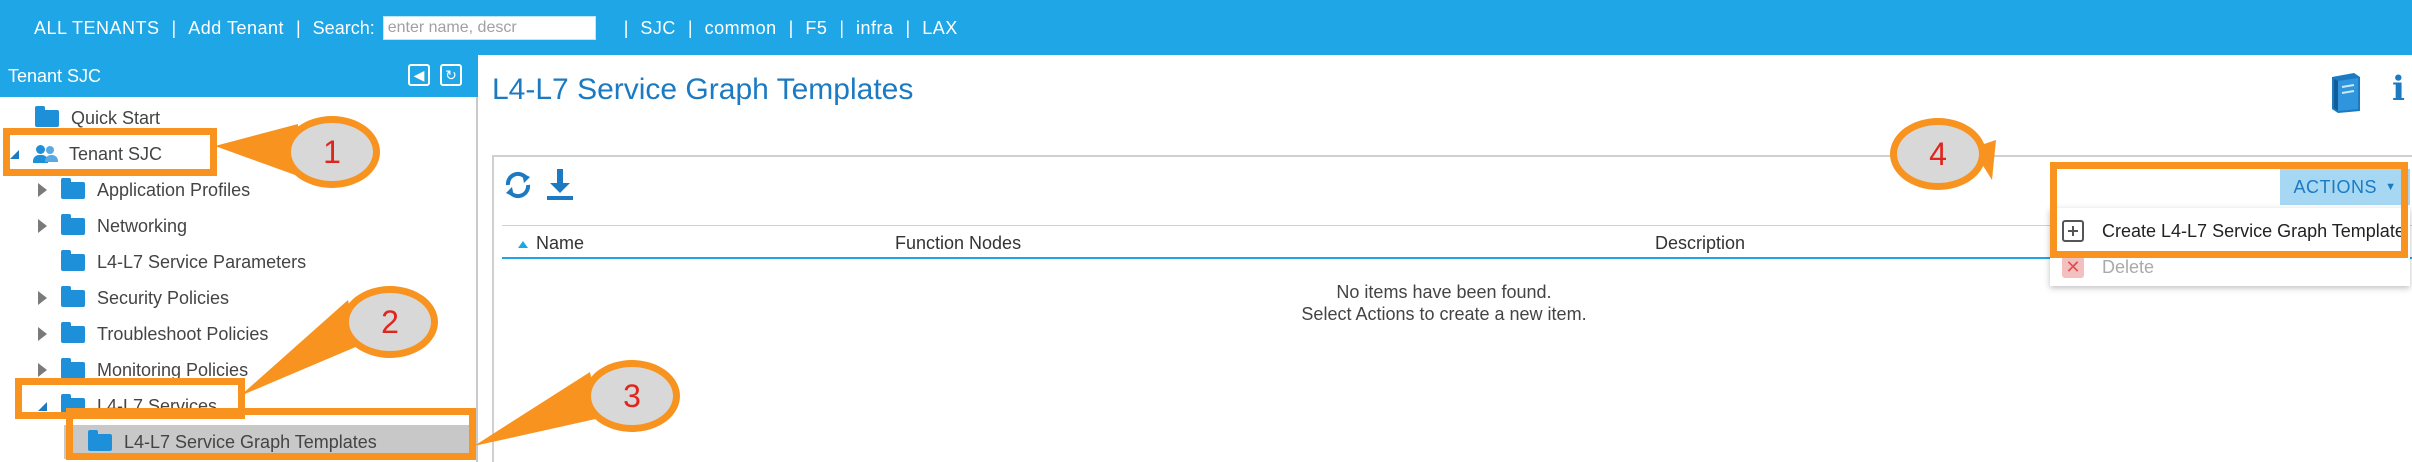 The height and width of the screenshot is (462, 2412). What do you see at coordinates (174, 189) in the screenshot?
I see `tree-item-label: Application Profiles` at bounding box center [174, 189].